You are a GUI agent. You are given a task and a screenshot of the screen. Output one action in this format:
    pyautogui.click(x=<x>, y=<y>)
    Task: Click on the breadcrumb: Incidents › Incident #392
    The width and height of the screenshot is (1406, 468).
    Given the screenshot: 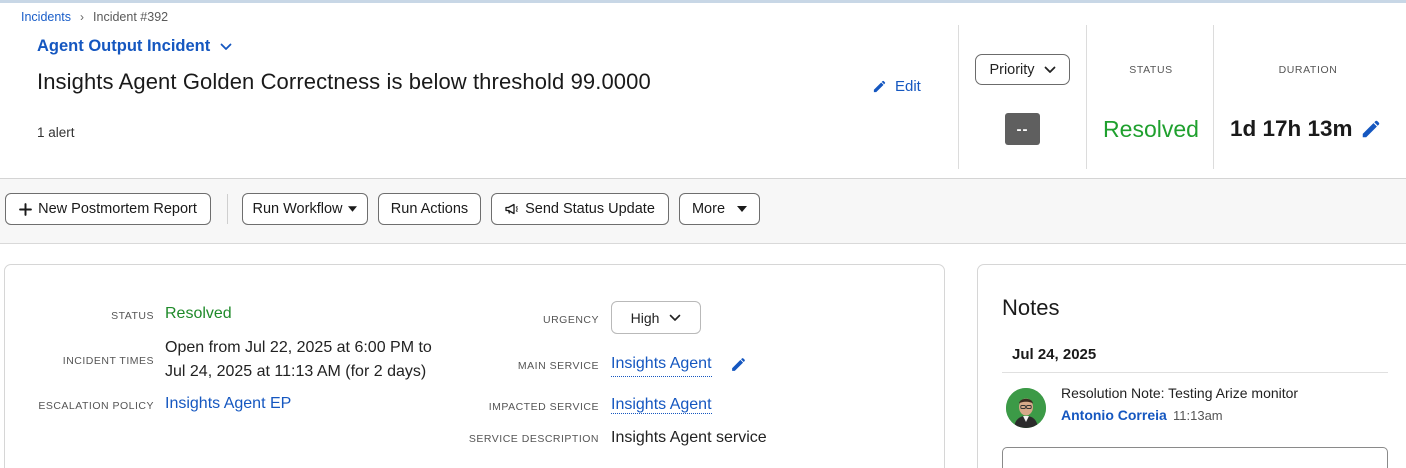 What is the action you would take?
    pyautogui.click(x=94, y=17)
    